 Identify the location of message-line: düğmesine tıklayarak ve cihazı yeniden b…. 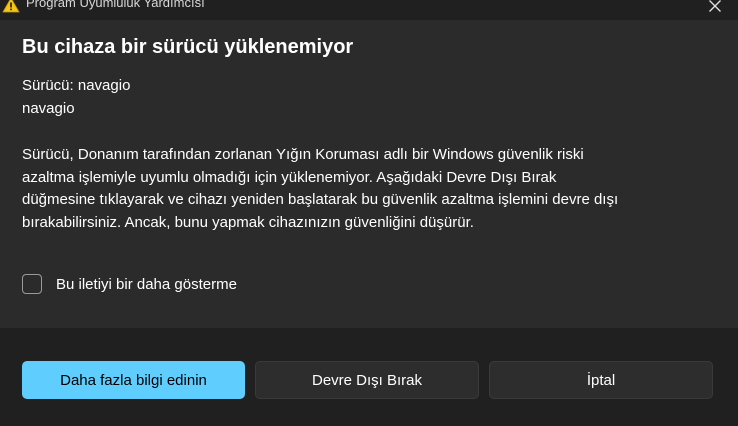
(320, 199).